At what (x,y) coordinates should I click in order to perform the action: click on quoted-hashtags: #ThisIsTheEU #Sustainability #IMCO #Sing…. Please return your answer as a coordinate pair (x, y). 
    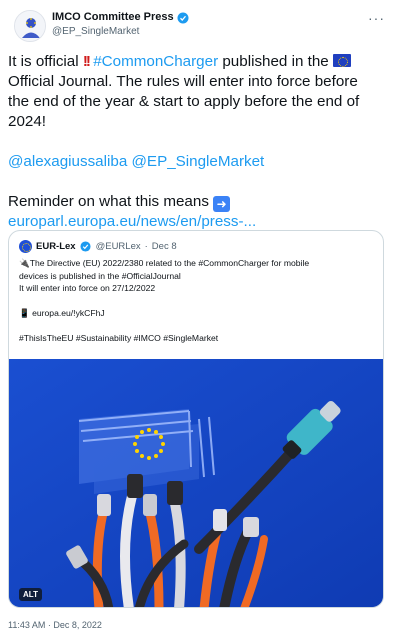
    Looking at the image, I should click on (197, 338).